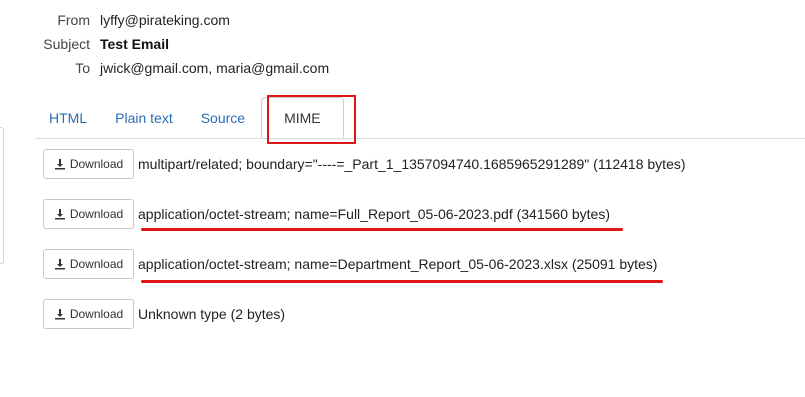 This screenshot has height=397, width=805. What do you see at coordinates (302, 117) in the screenshot?
I see `tab-mime: MIME` at bounding box center [302, 117].